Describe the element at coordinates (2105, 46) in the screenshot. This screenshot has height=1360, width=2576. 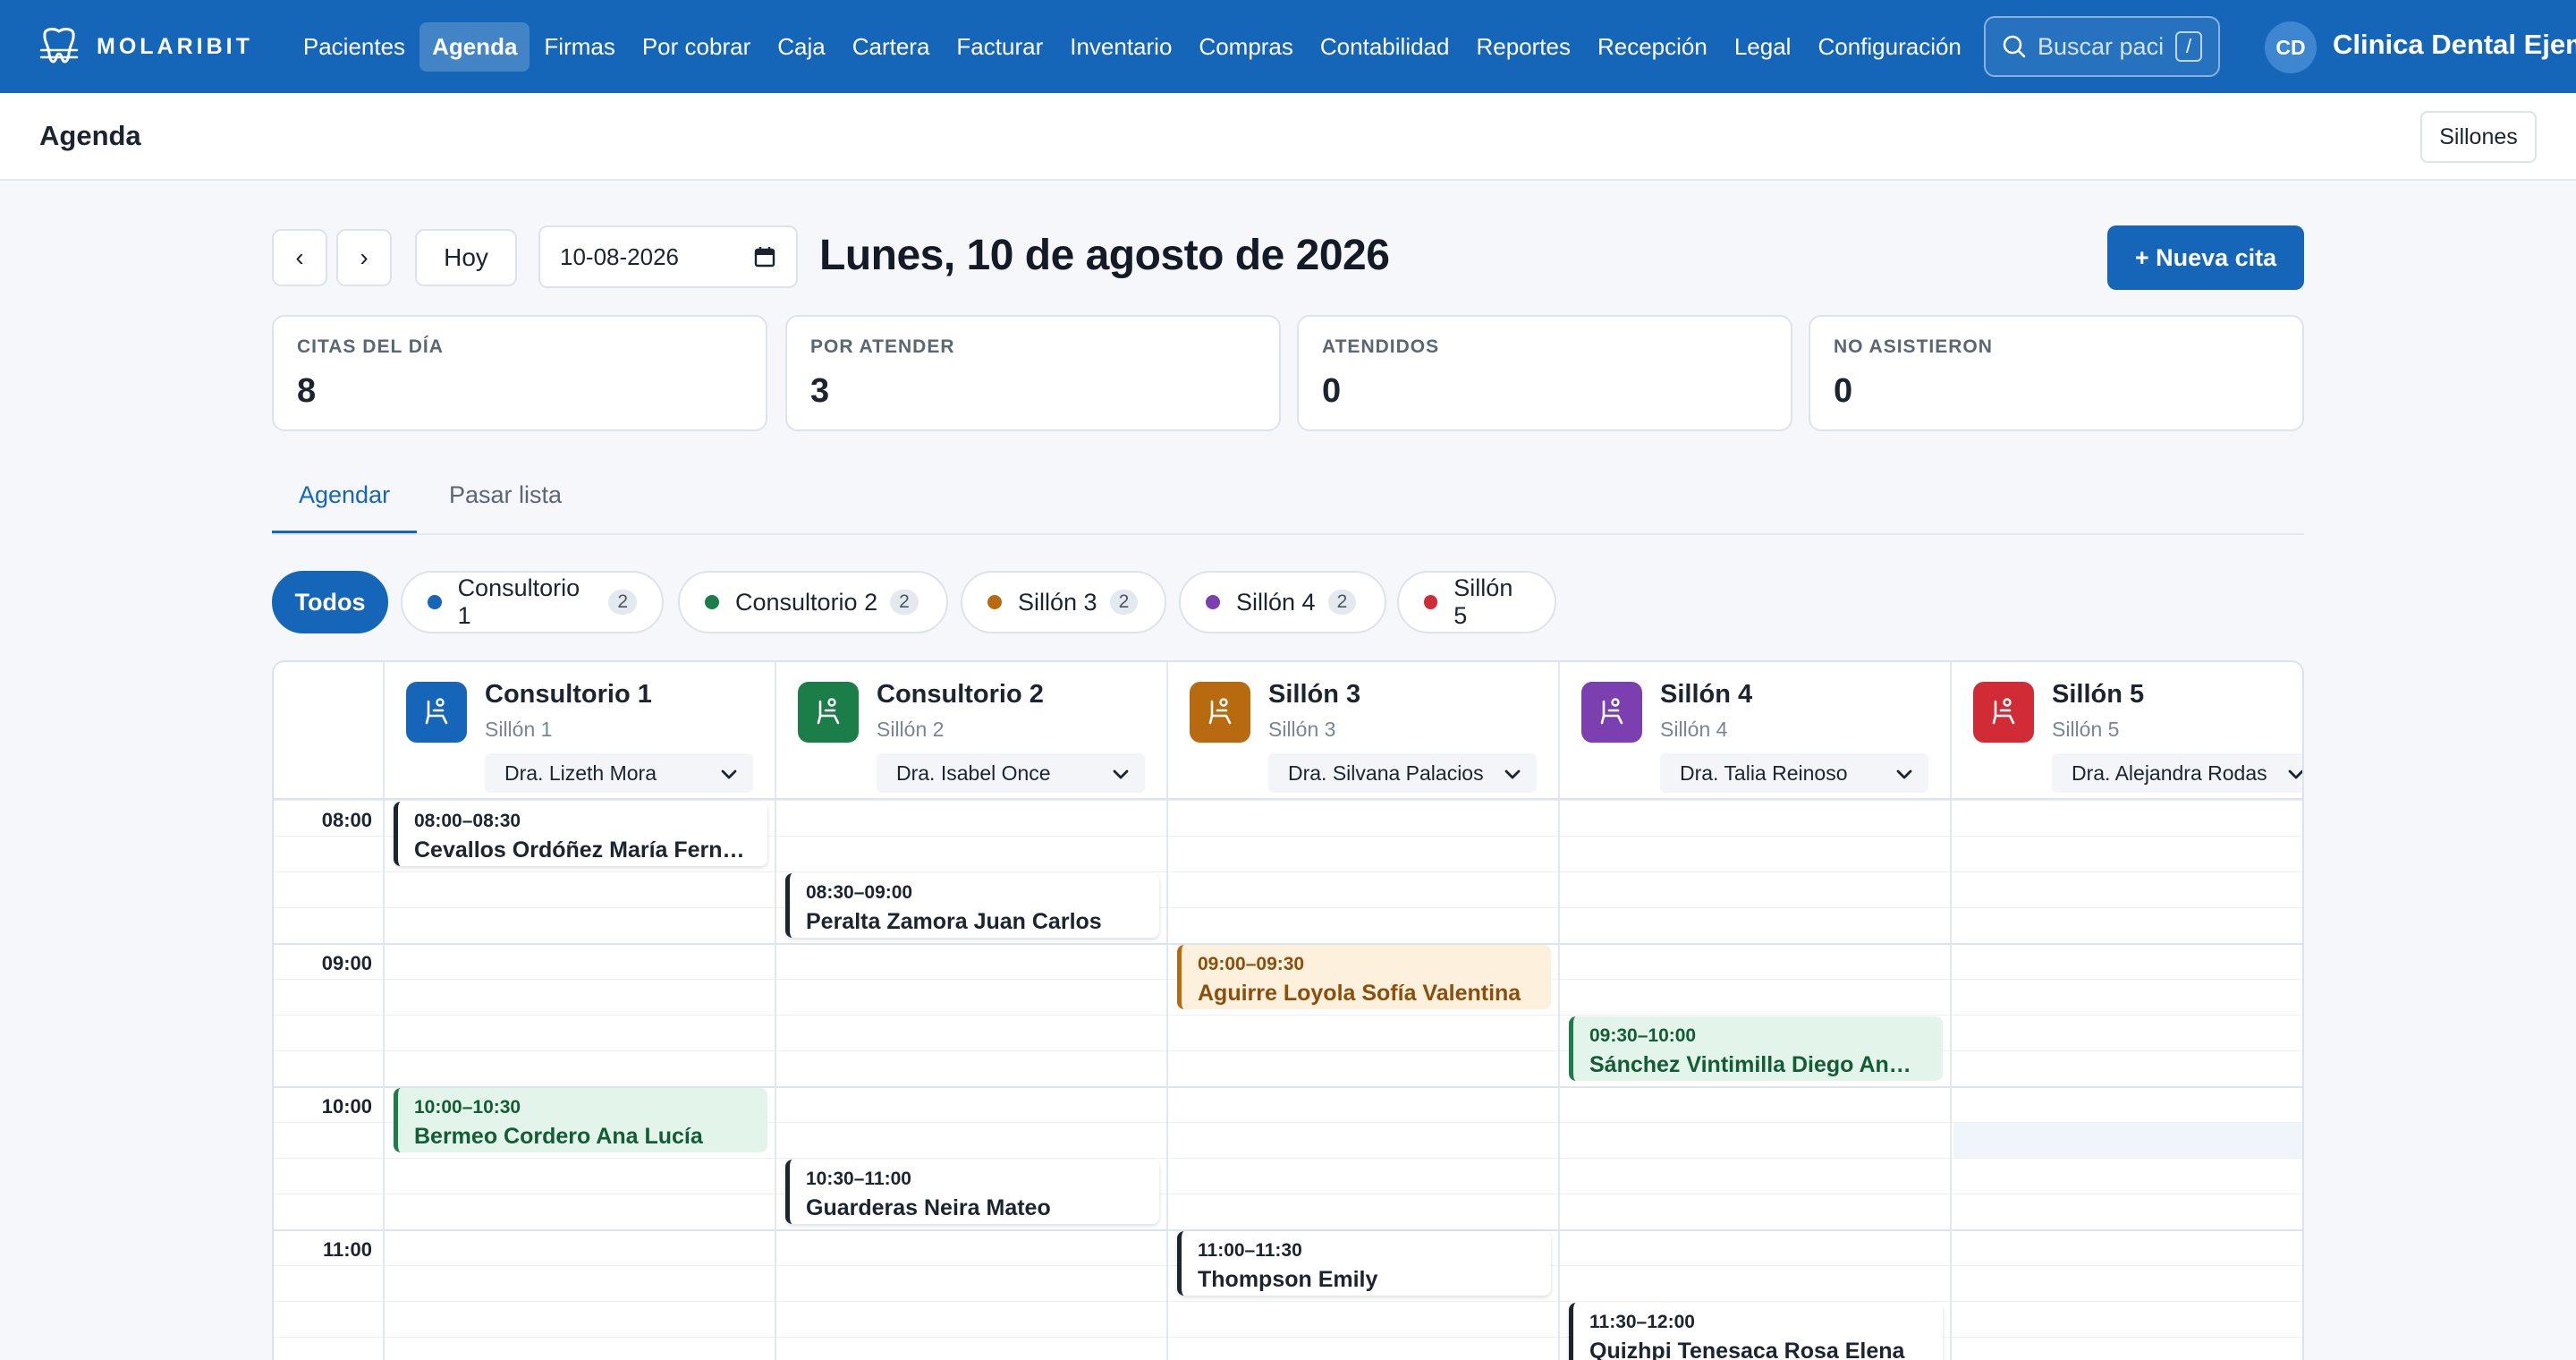
I see `search-input` at that location.